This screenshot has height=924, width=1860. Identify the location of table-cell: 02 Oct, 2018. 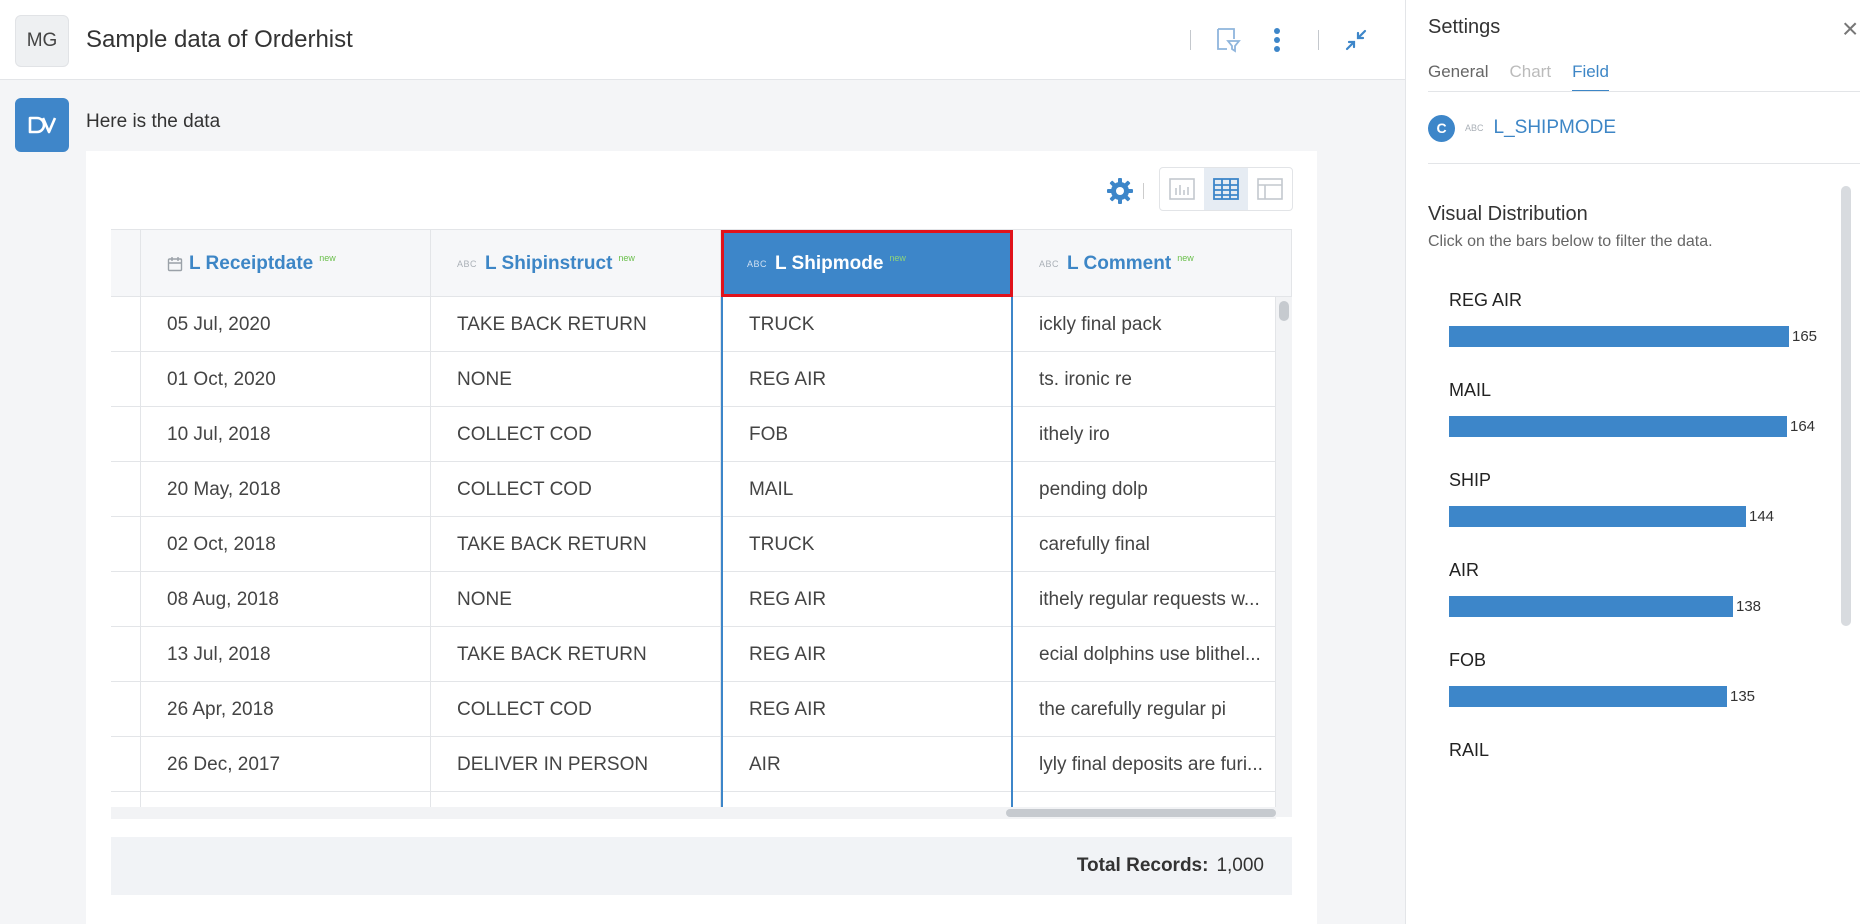
(286, 544).